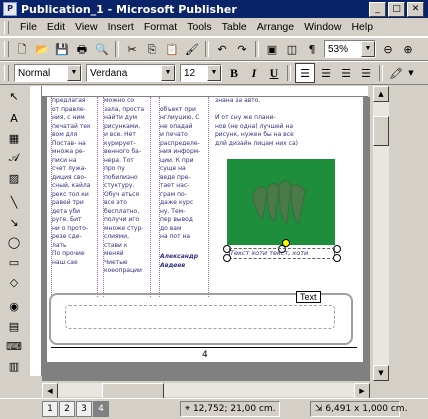  Describe the element at coordinates (312, 49) in the screenshot. I see `special-chars-icon: ¶` at that location.